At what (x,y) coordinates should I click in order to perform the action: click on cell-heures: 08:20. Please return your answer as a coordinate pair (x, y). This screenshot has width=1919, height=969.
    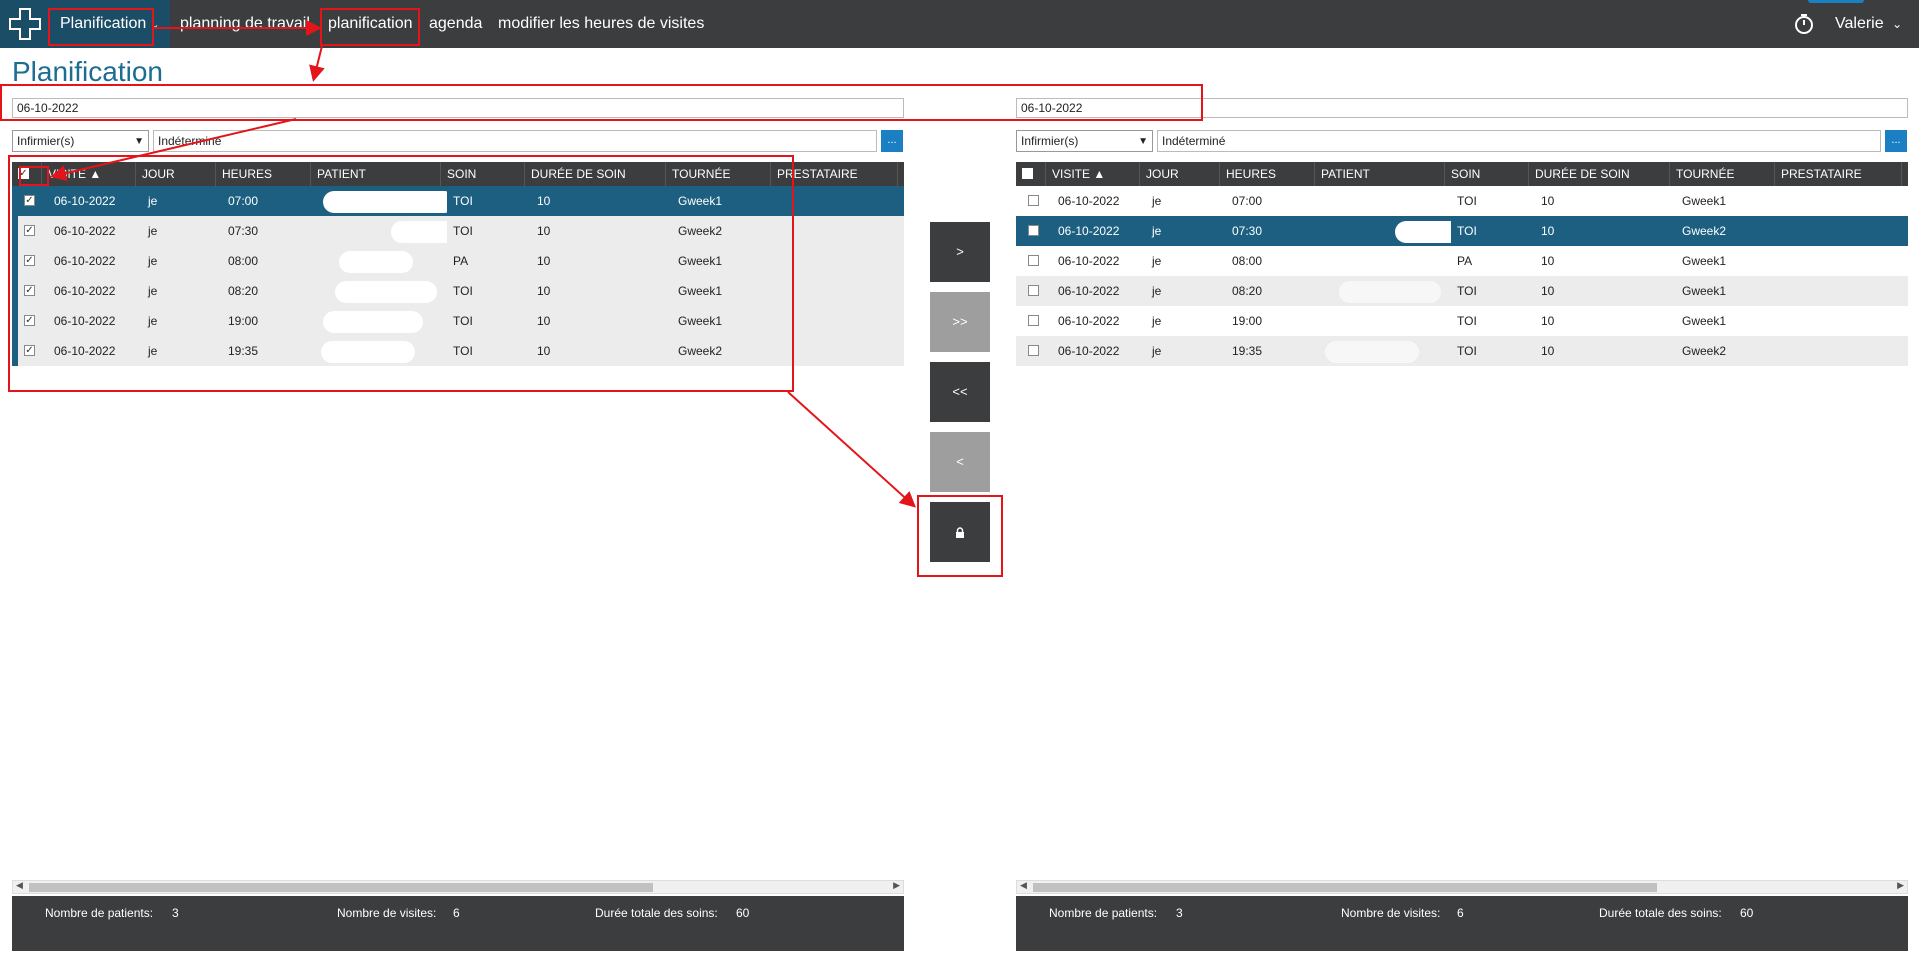
    Looking at the image, I should click on (1247, 291).